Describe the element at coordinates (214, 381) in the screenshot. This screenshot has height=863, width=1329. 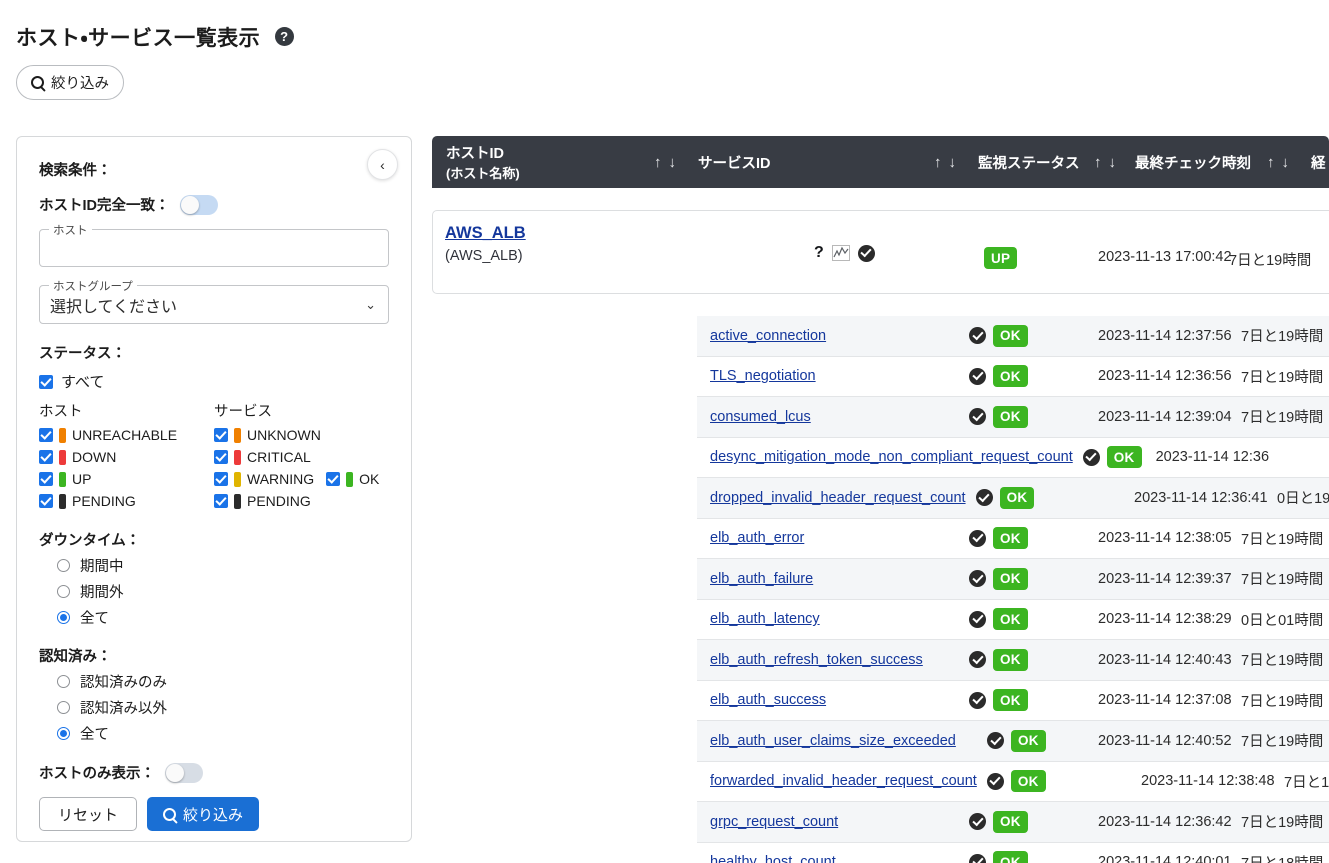
I see `status-all-row: すべて` at that location.